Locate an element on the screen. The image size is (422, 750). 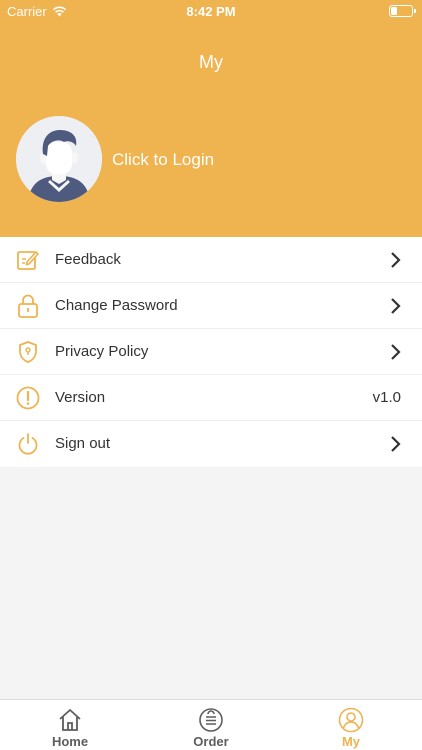
lock-icon is located at coordinates (28, 306).